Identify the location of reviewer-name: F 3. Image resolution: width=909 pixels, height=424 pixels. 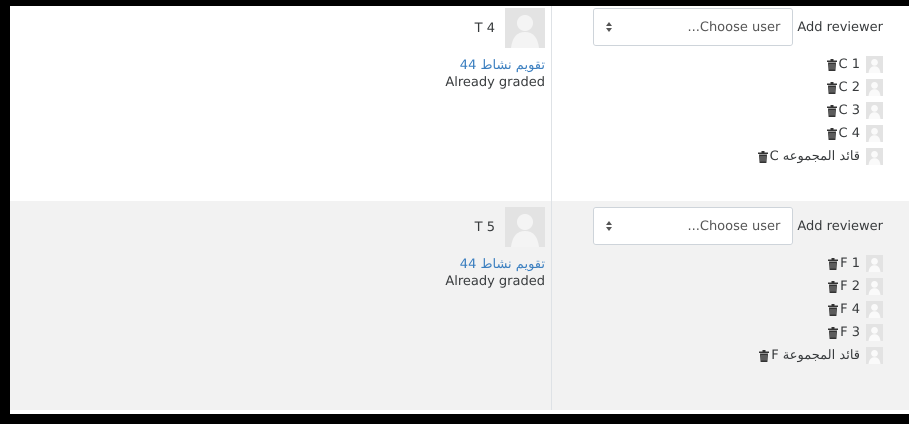
(850, 332).